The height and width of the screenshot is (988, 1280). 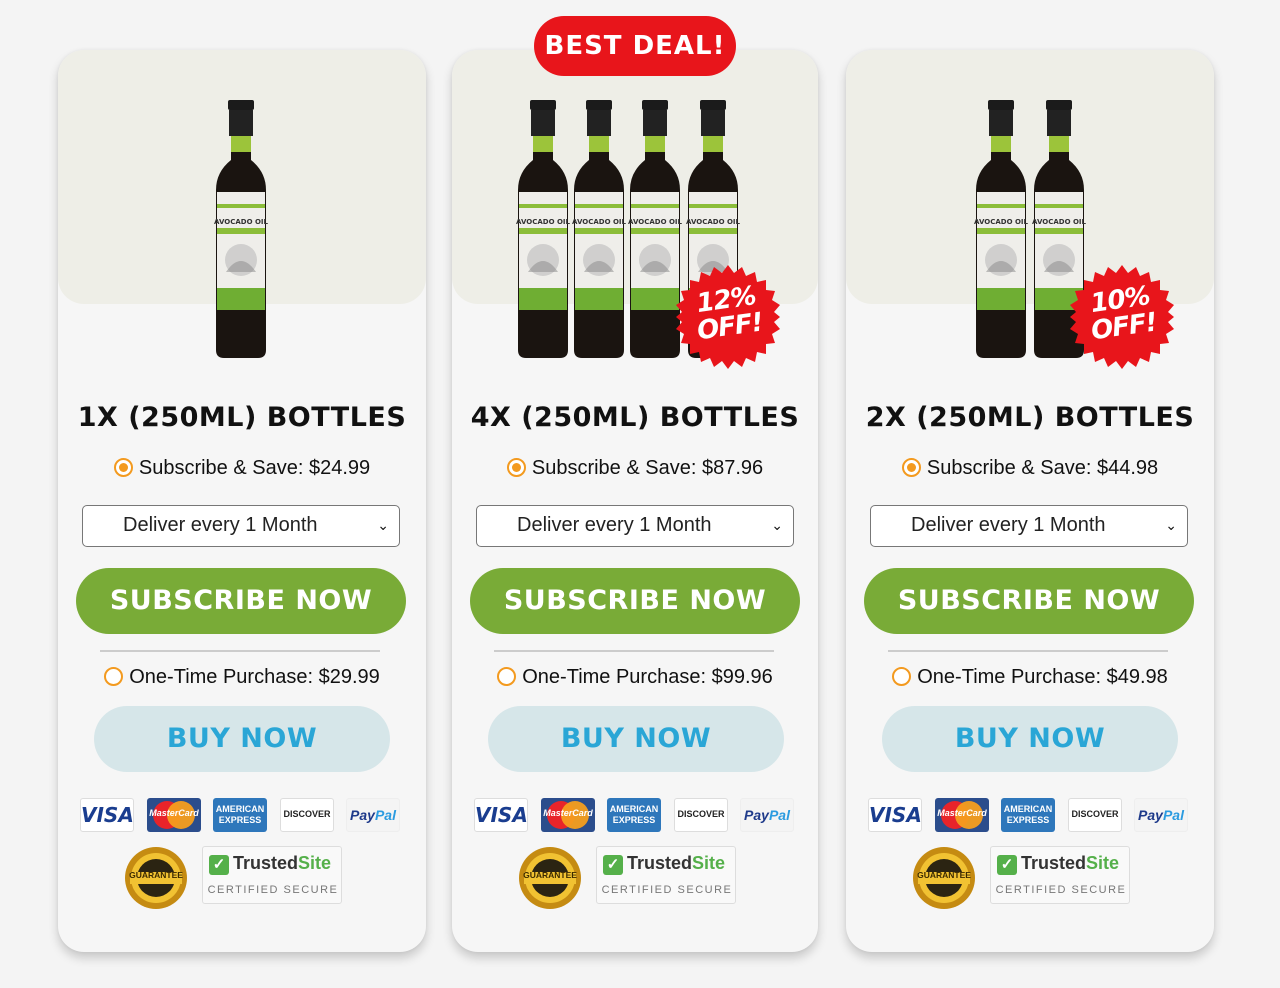 What do you see at coordinates (254, 468) in the screenshot?
I see `subscribe-price-label: Subscribe & Save: $24.99` at bounding box center [254, 468].